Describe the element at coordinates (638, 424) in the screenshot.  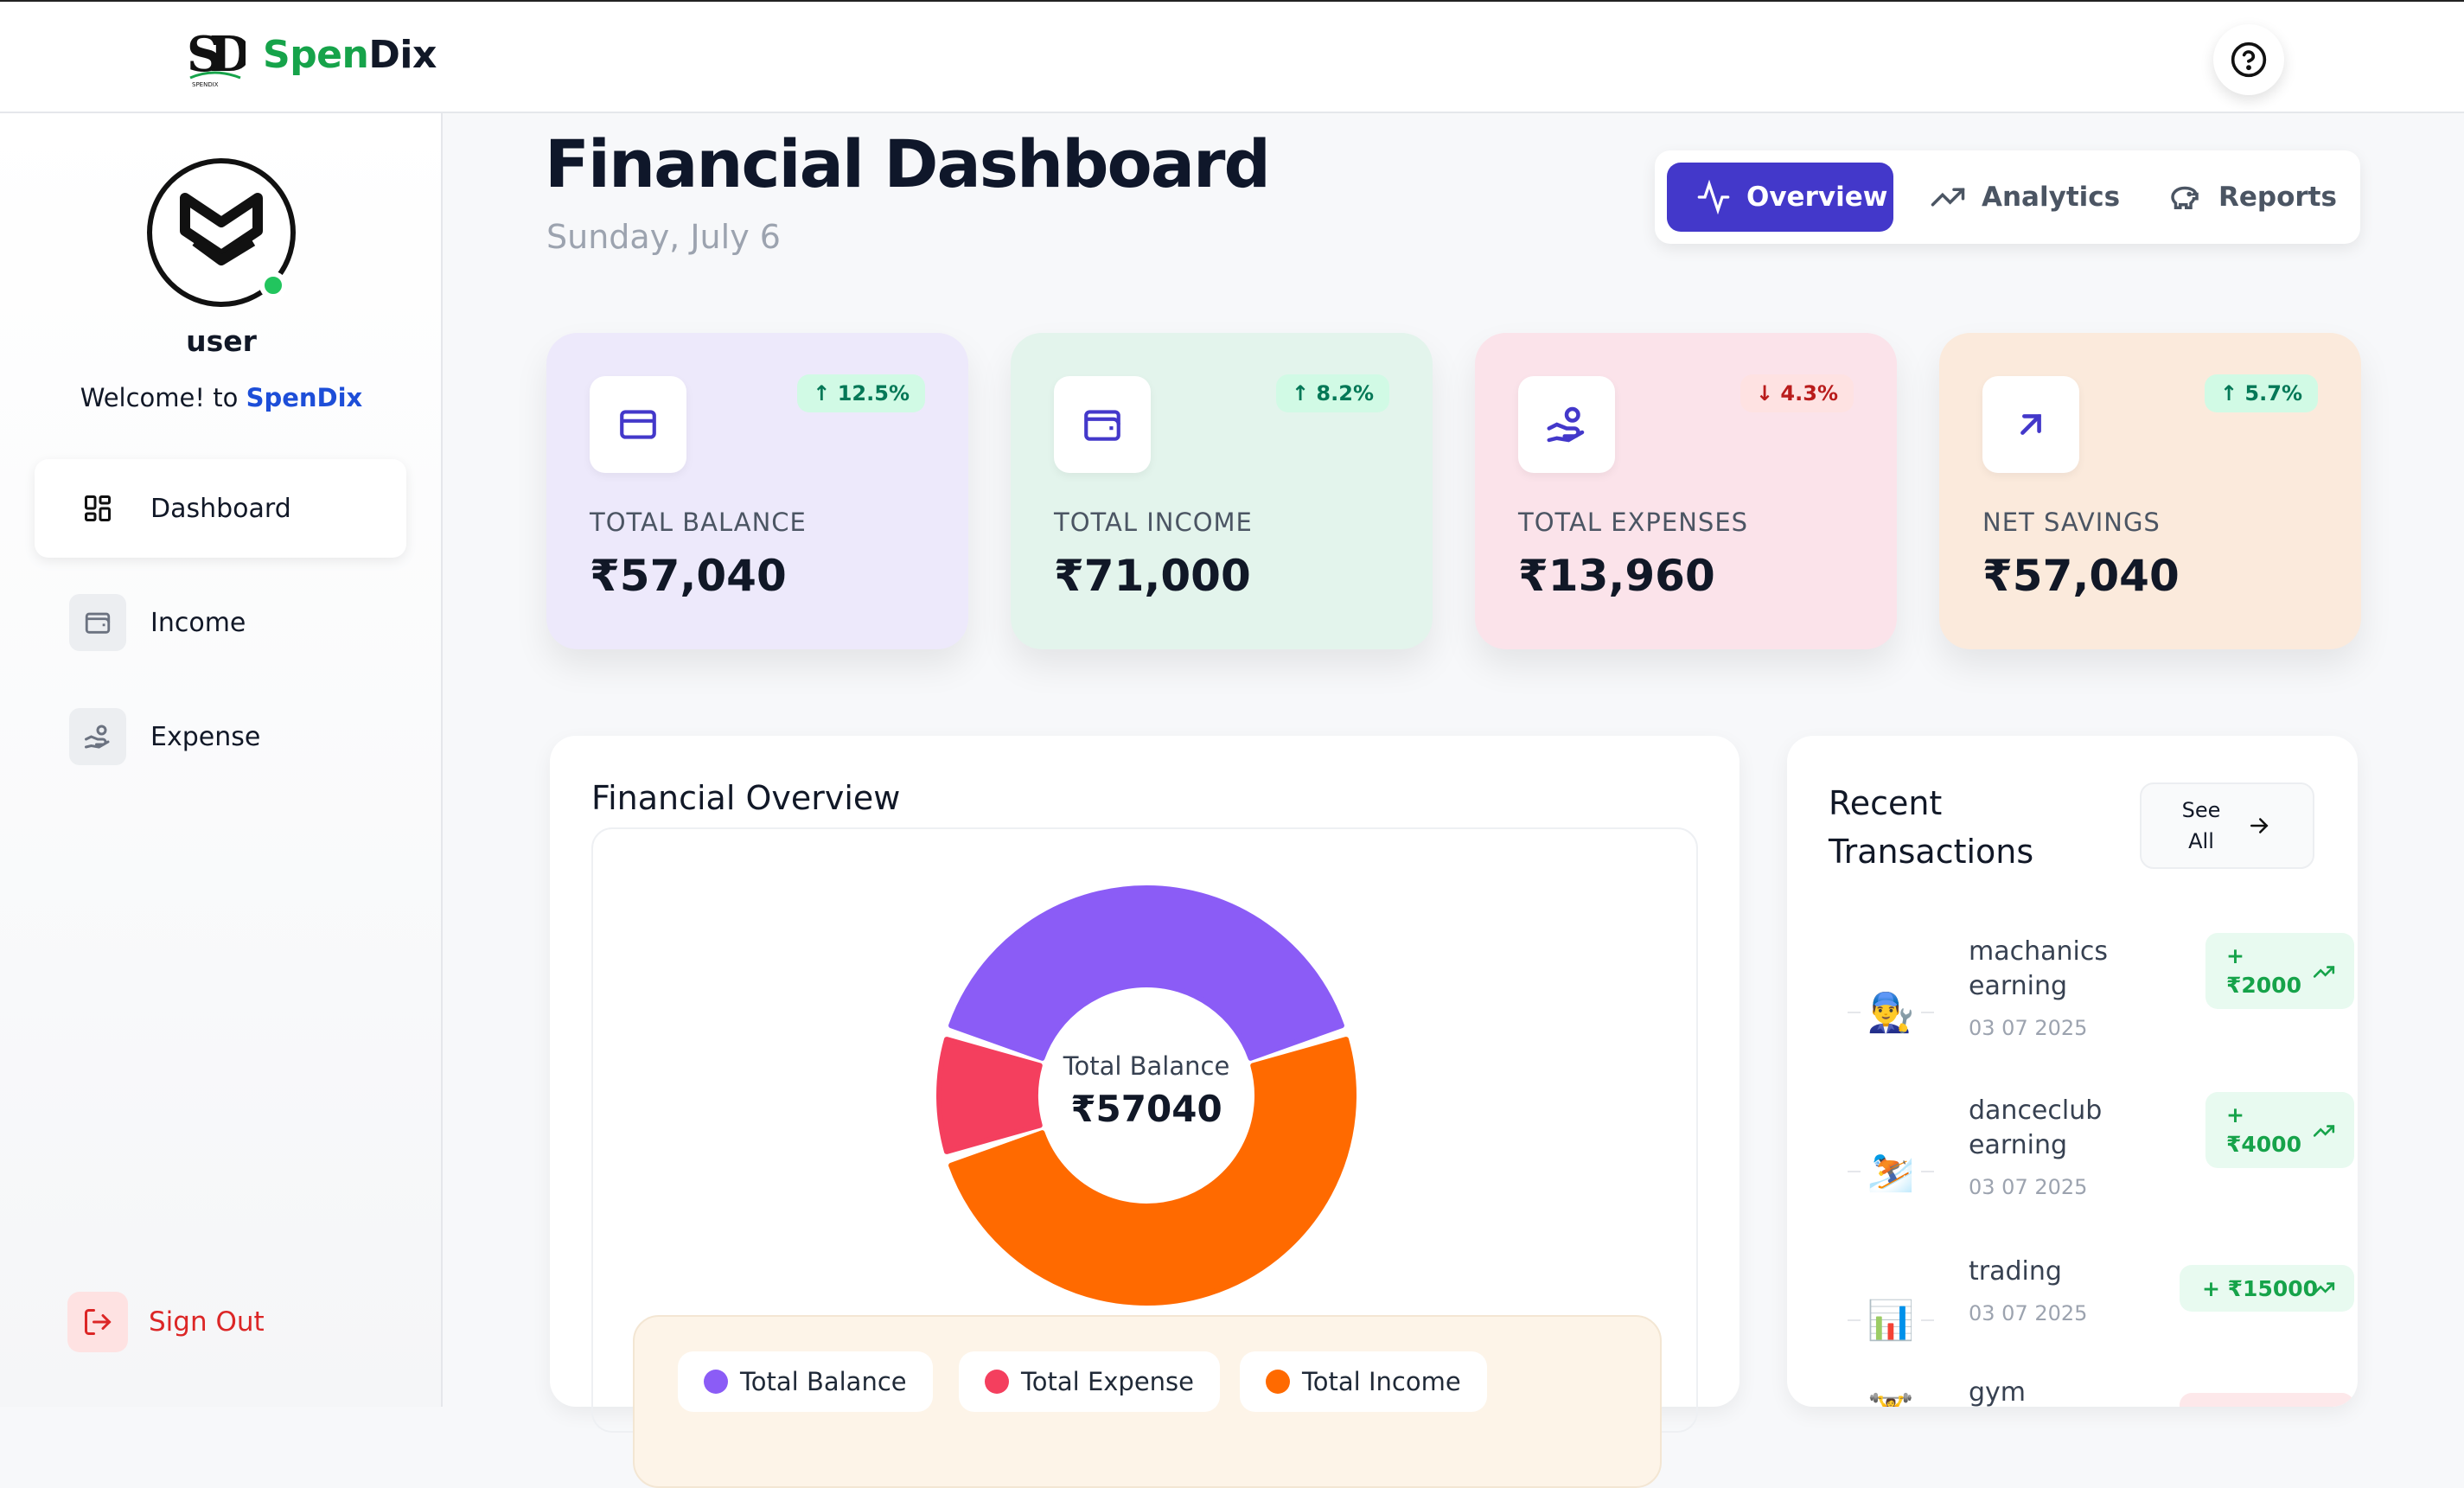
I see `credit-card-icon` at that location.